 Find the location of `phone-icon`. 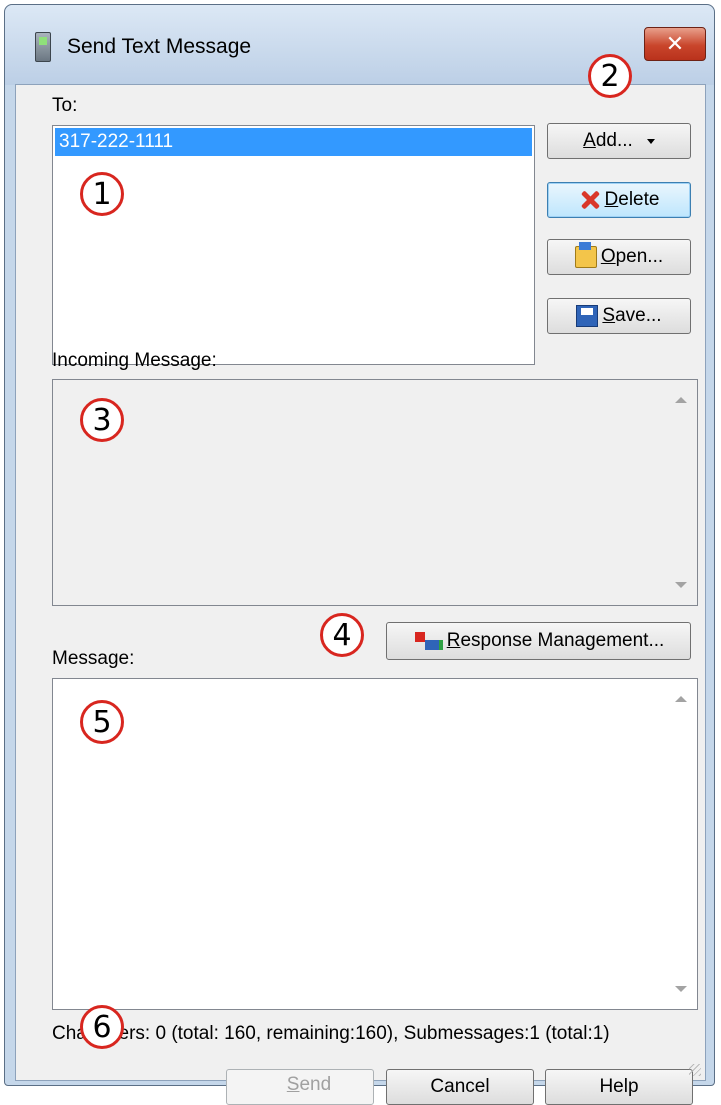

phone-icon is located at coordinates (43, 47).